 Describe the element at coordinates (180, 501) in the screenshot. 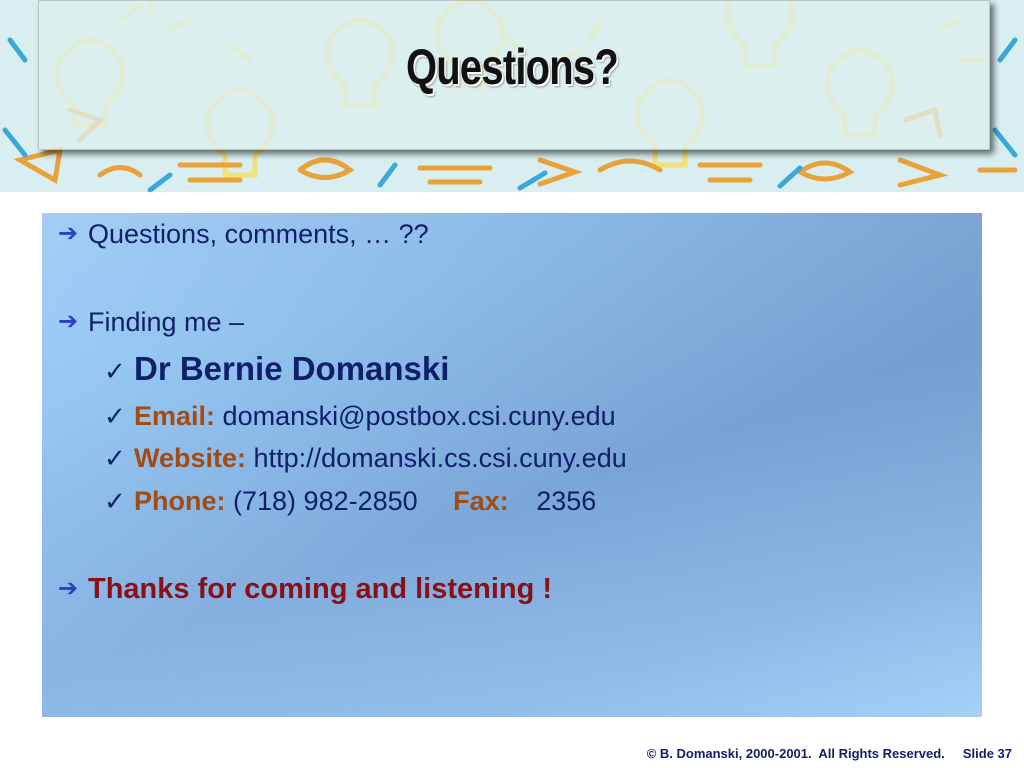

I see `phone-label: Phone:` at that location.